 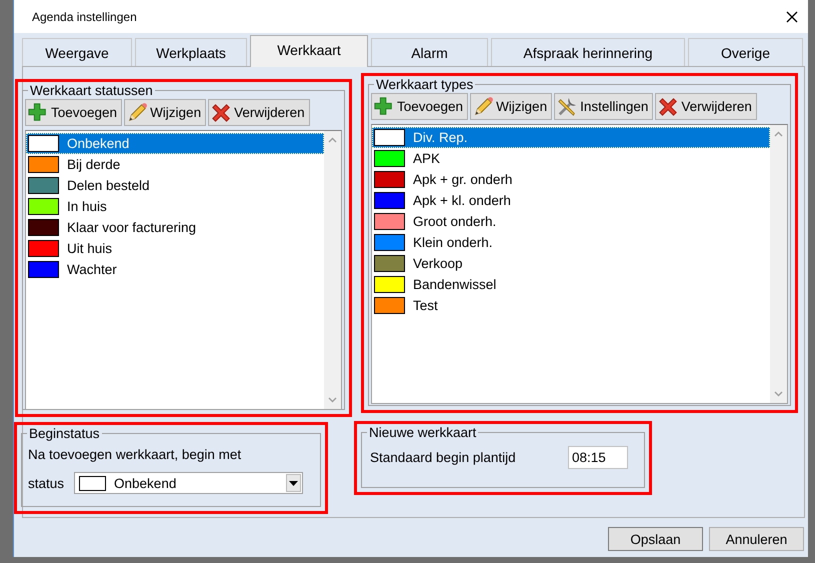 What do you see at coordinates (604, 106) in the screenshot?
I see `settings-button: Instellingen` at bounding box center [604, 106].